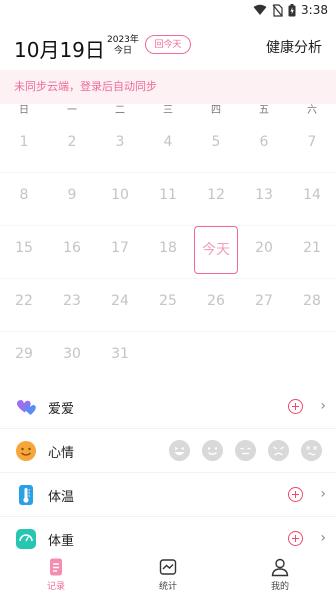 The height and width of the screenshot is (597, 336). I want to click on calendar-week-4: 22 23 24 25 26 27 28, so click(168, 305).